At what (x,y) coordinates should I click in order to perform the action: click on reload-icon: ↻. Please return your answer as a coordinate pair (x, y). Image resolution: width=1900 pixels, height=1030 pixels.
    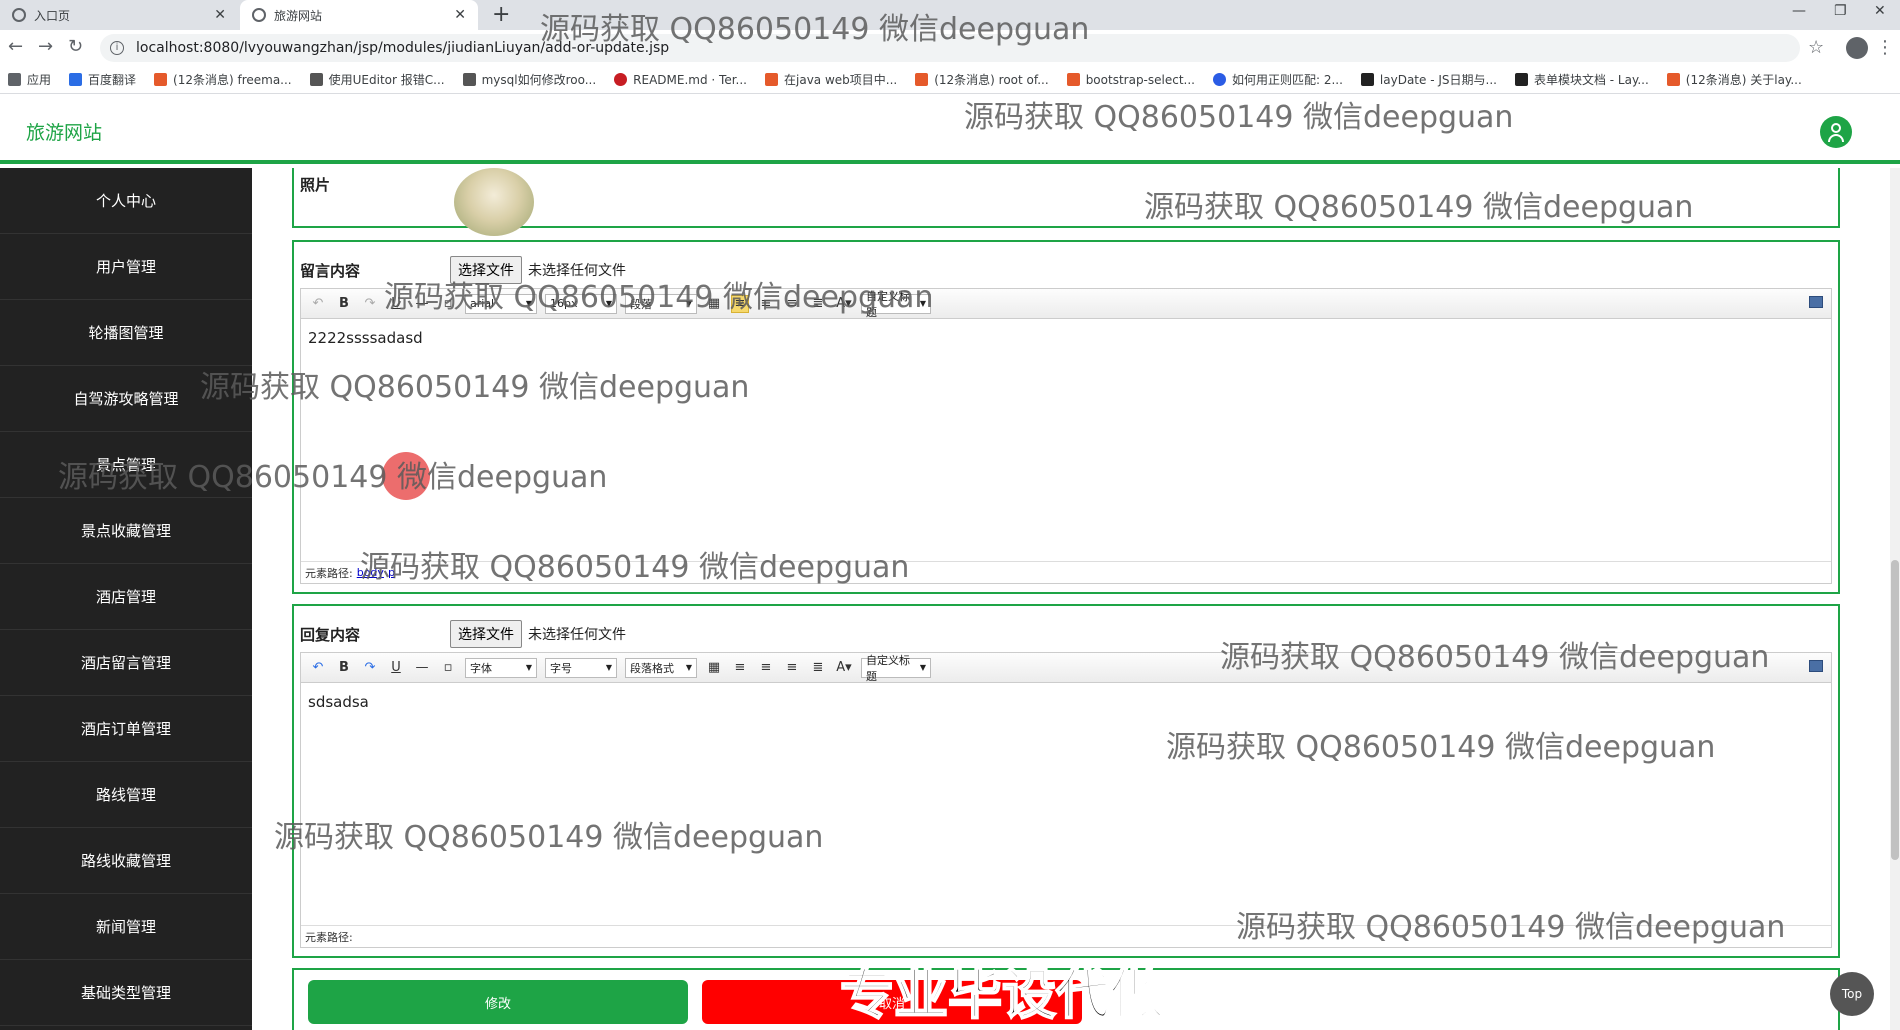
    Looking at the image, I should click on (75, 46).